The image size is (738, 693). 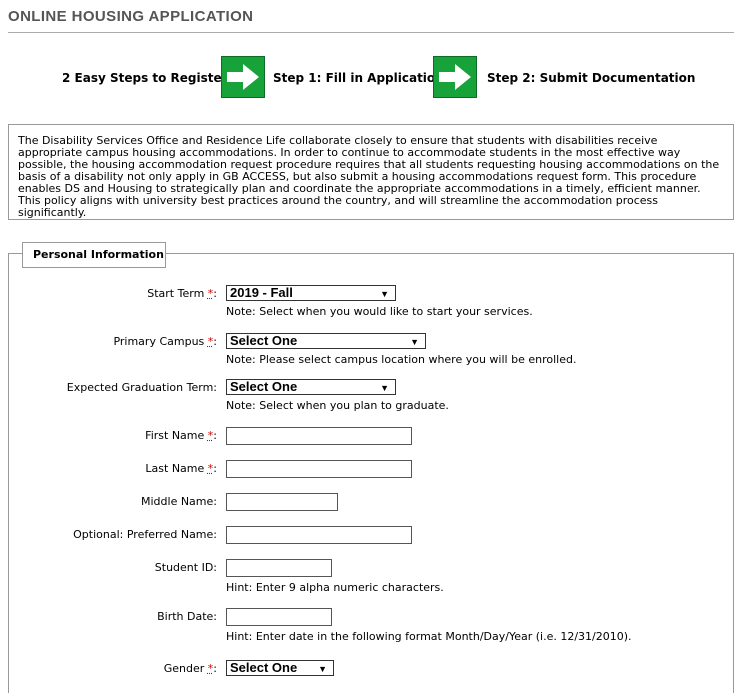 What do you see at coordinates (358, 78) in the screenshot?
I see `step-1-label: Step 1: Fill in Application` at bounding box center [358, 78].